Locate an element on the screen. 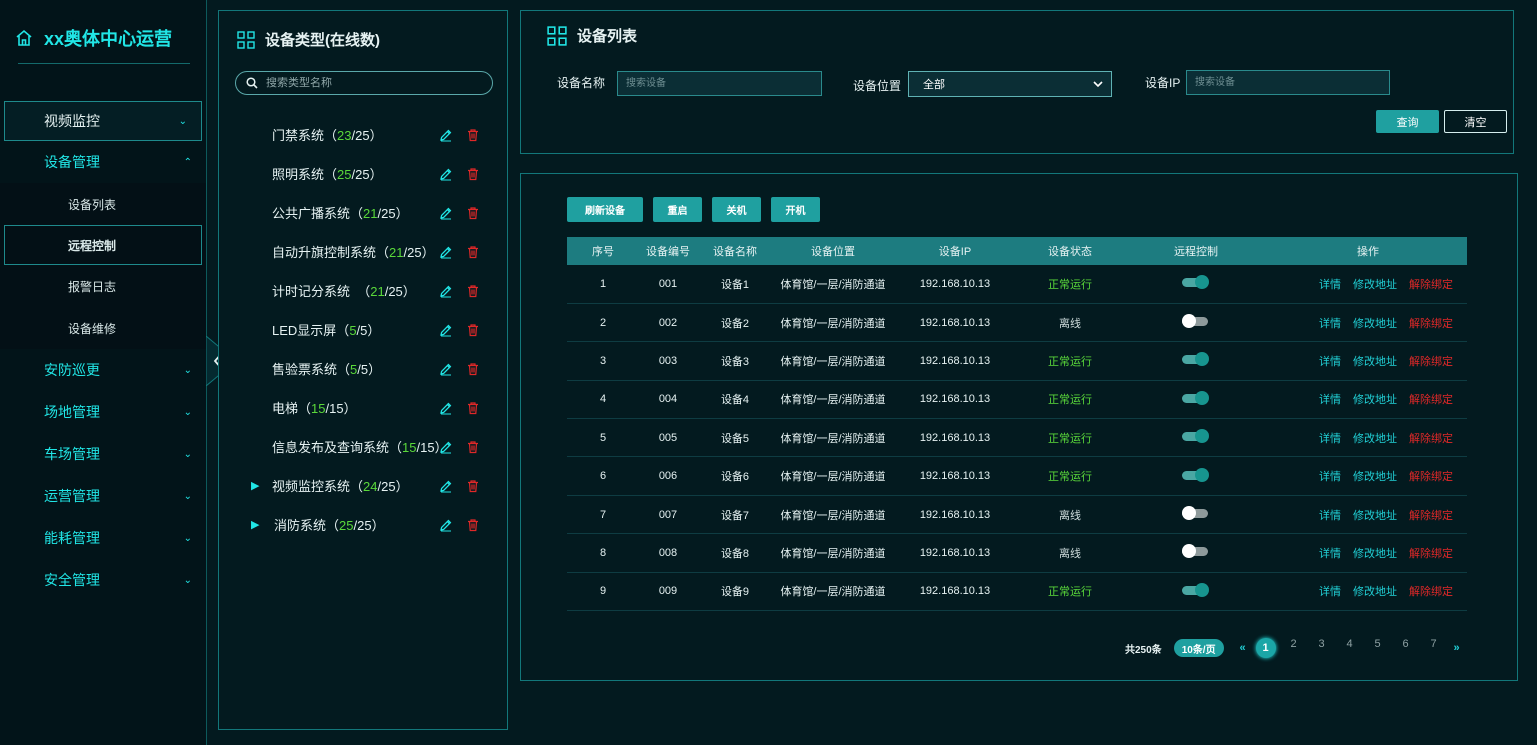  device-type-item: ▶ 视频监控系统（24/25） is located at coordinates (364, 485).